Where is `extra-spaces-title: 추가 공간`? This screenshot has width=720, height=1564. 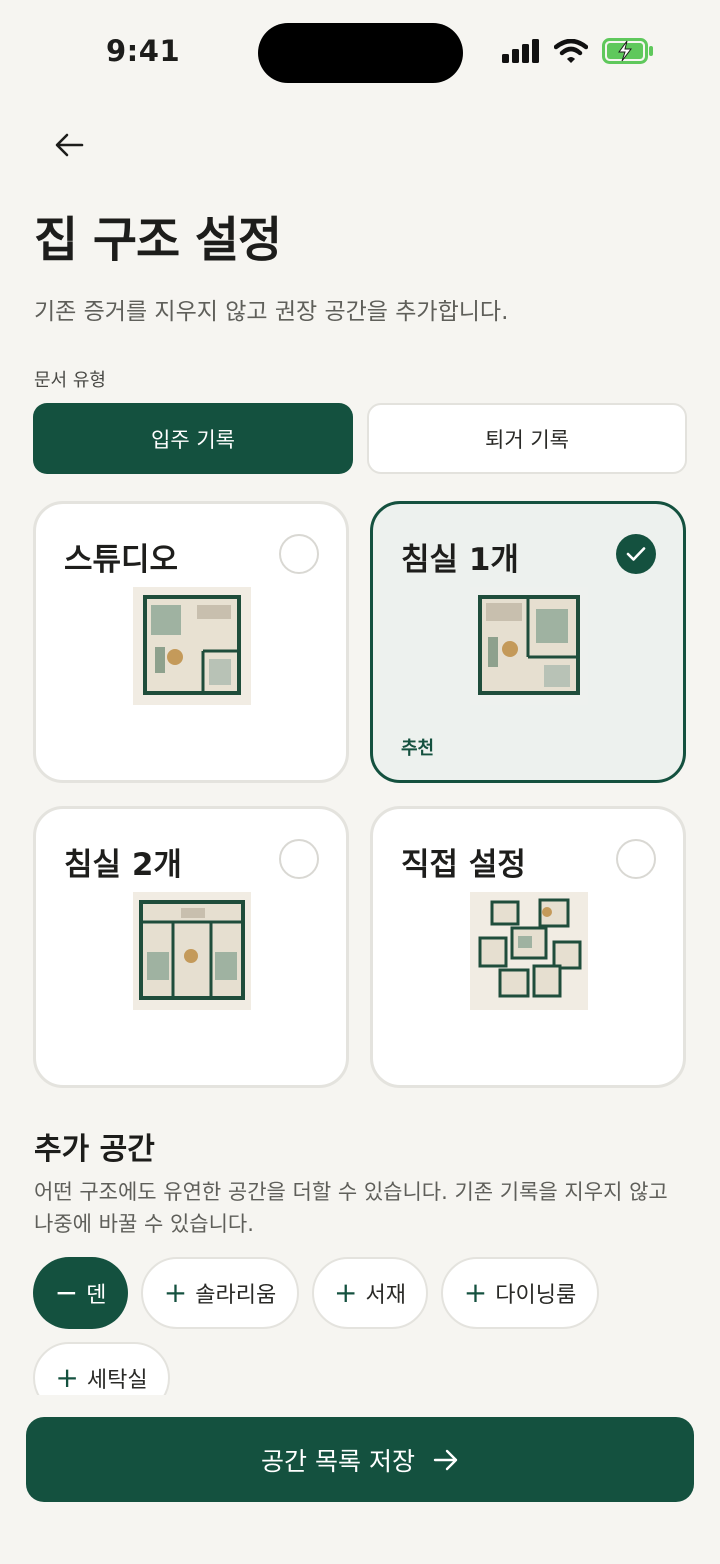
extra-spaces-title: 추가 공간 is located at coordinates (94, 1149).